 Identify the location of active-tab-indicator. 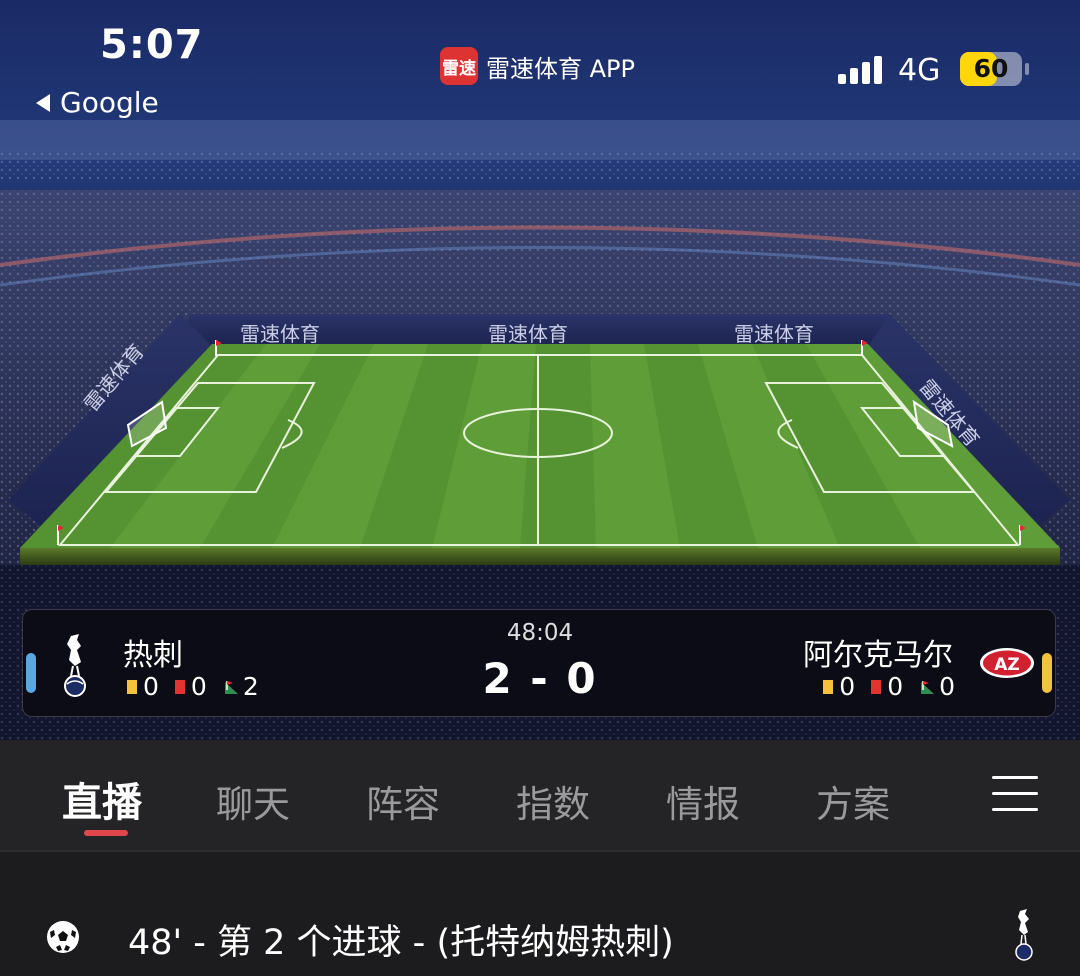
(106, 833).